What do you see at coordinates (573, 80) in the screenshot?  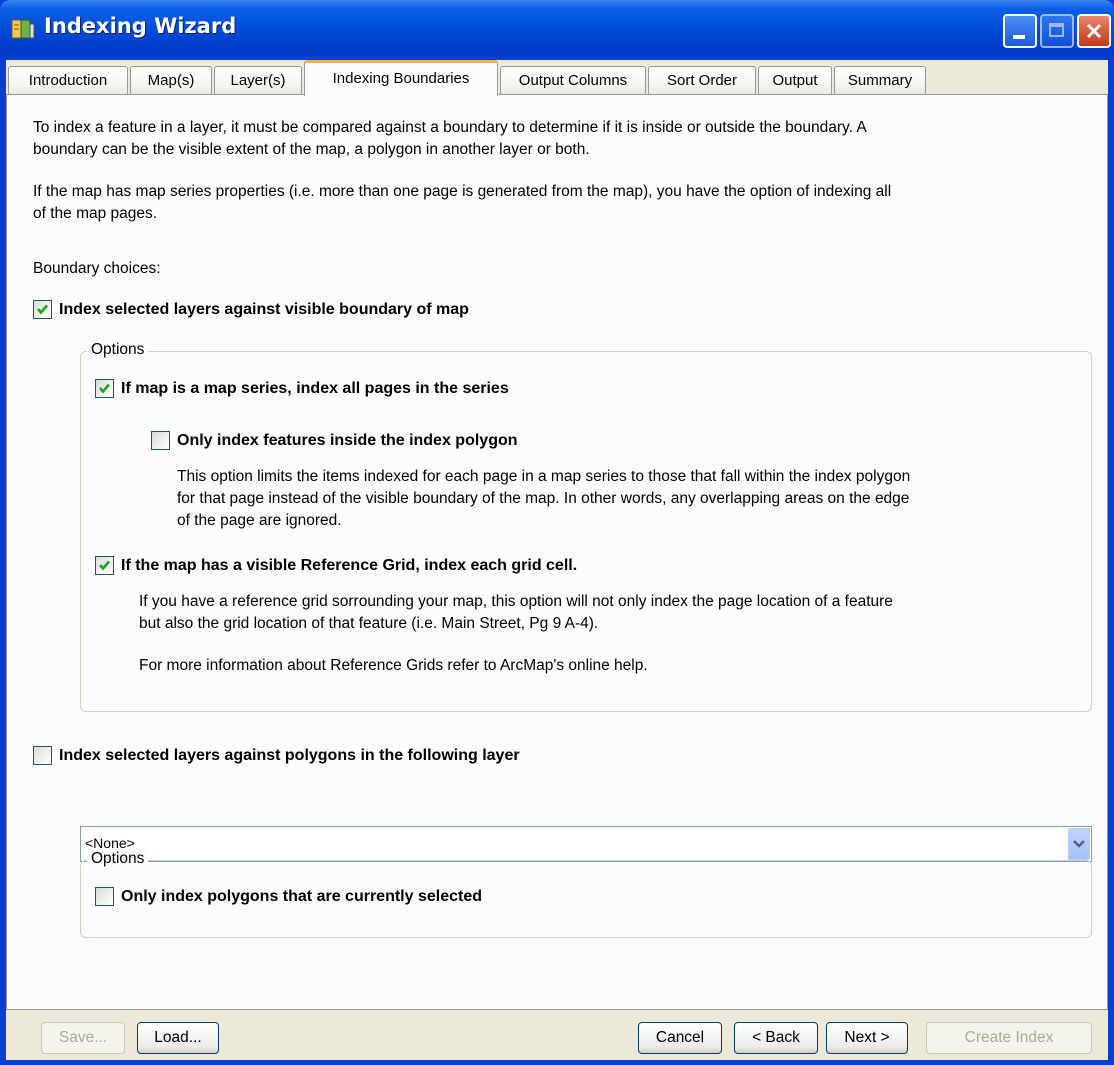 I see `tab-output-columns: Output Columns` at bounding box center [573, 80].